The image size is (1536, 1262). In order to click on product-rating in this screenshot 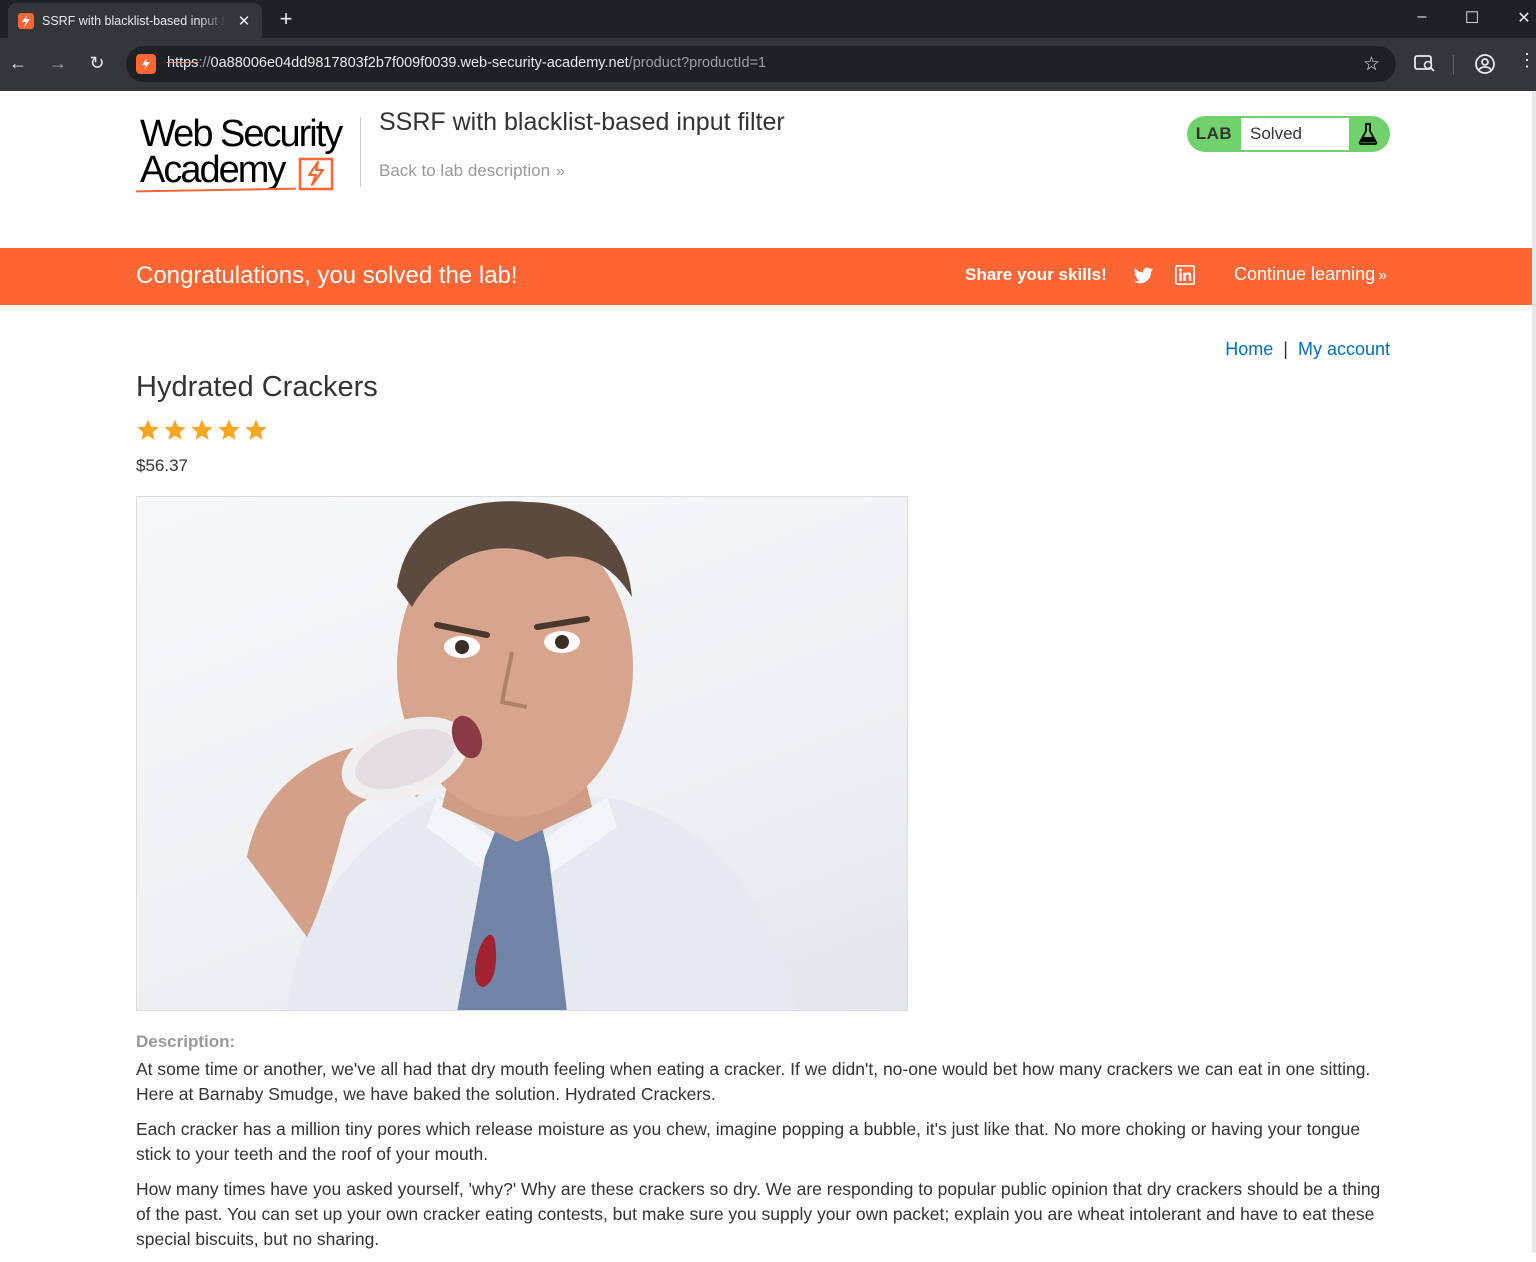, I will do `click(202, 430)`.